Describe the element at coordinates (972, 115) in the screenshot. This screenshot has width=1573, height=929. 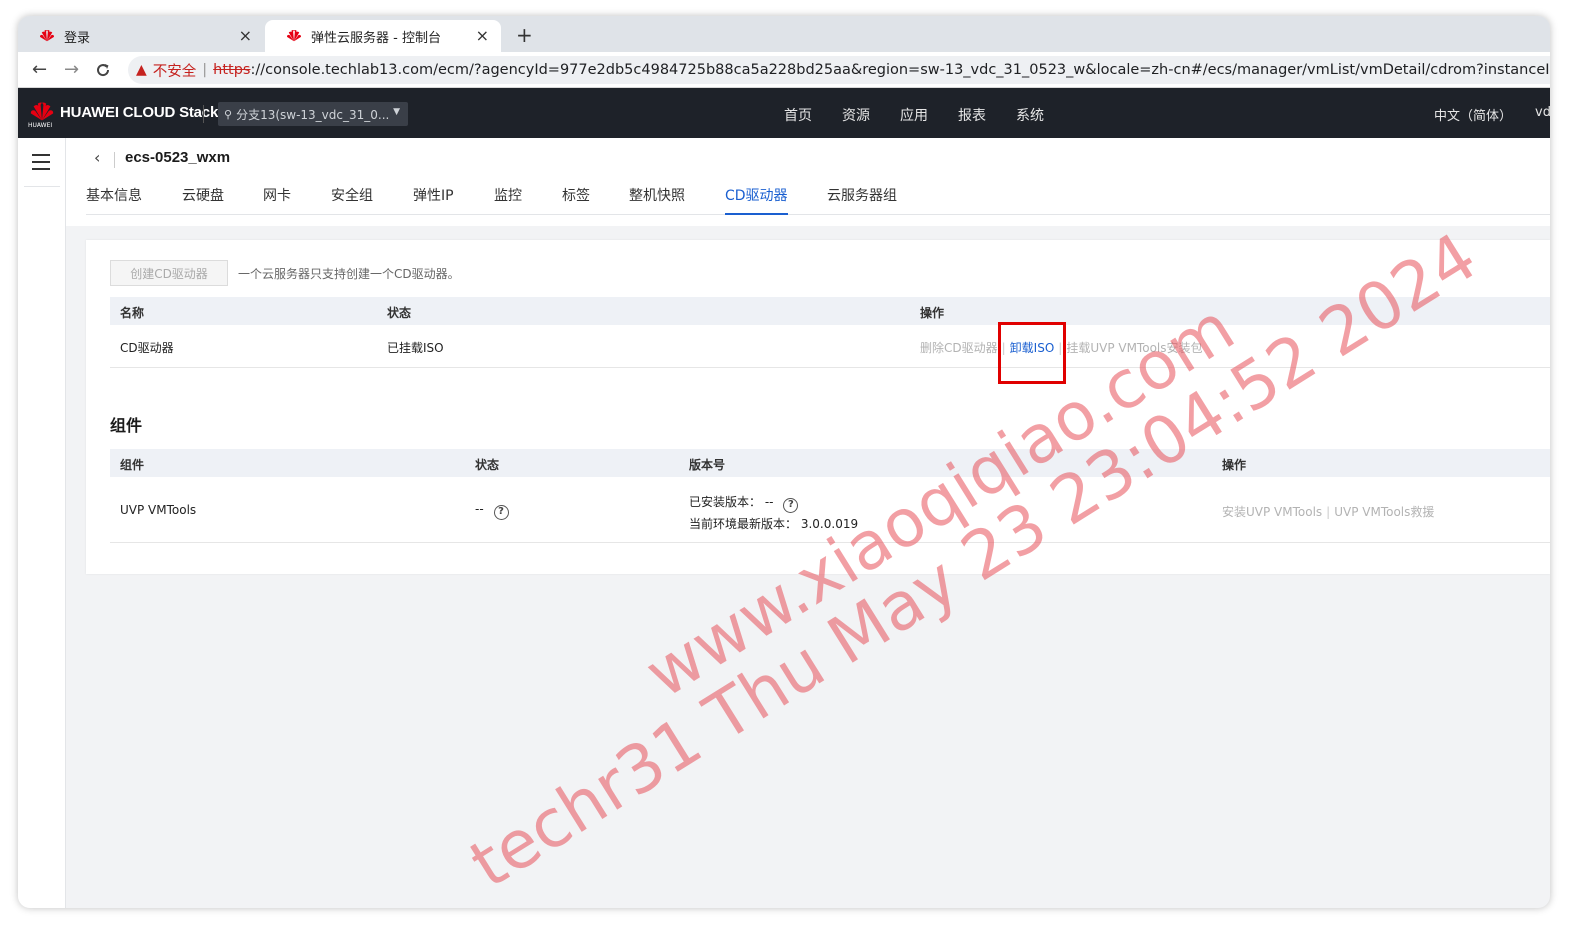
I see `menu-item-reports: 报表` at that location.